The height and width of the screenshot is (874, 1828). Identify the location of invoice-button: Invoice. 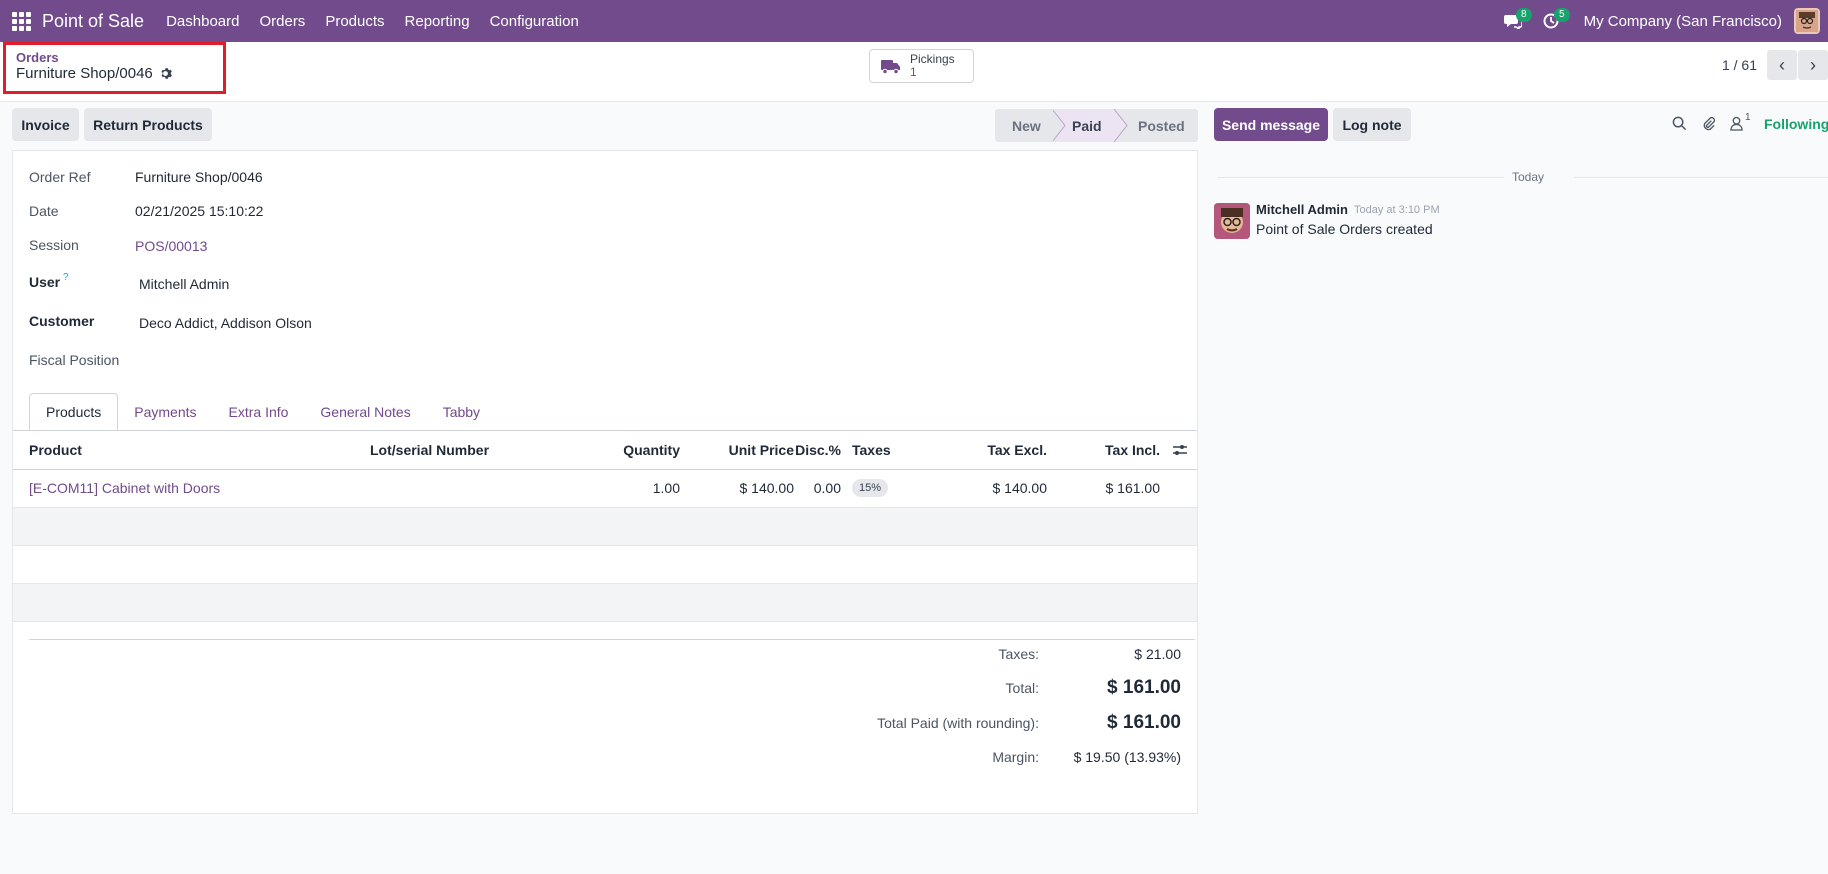
(45, 124).